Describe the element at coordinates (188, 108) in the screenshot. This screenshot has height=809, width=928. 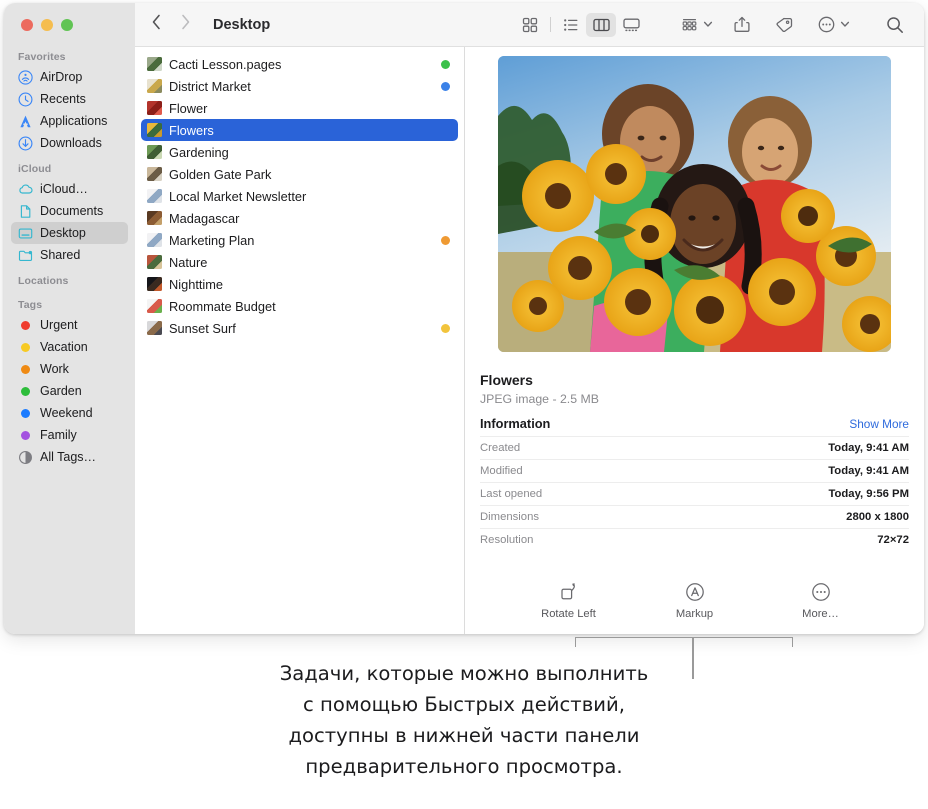
I see `file-name: Flower` at that location.